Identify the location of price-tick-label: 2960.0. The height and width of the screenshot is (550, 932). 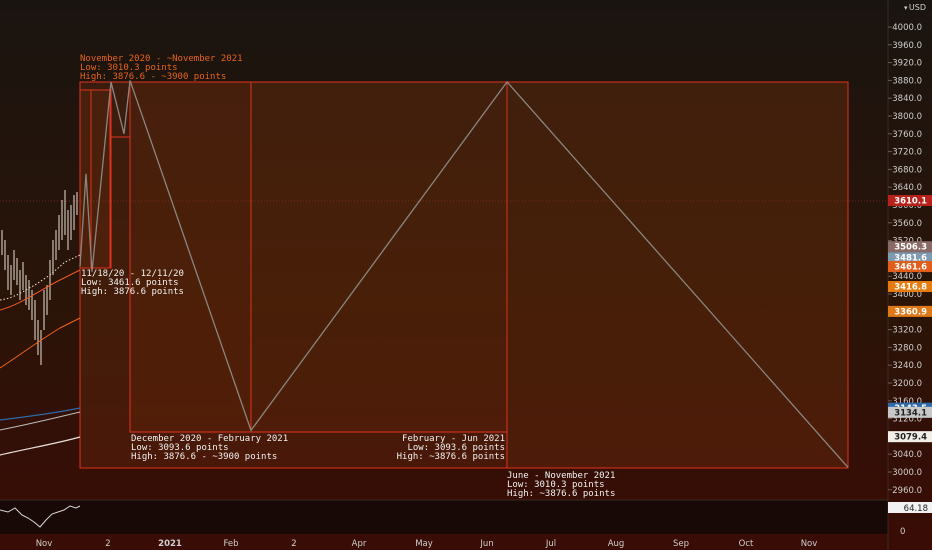
(907, 491).